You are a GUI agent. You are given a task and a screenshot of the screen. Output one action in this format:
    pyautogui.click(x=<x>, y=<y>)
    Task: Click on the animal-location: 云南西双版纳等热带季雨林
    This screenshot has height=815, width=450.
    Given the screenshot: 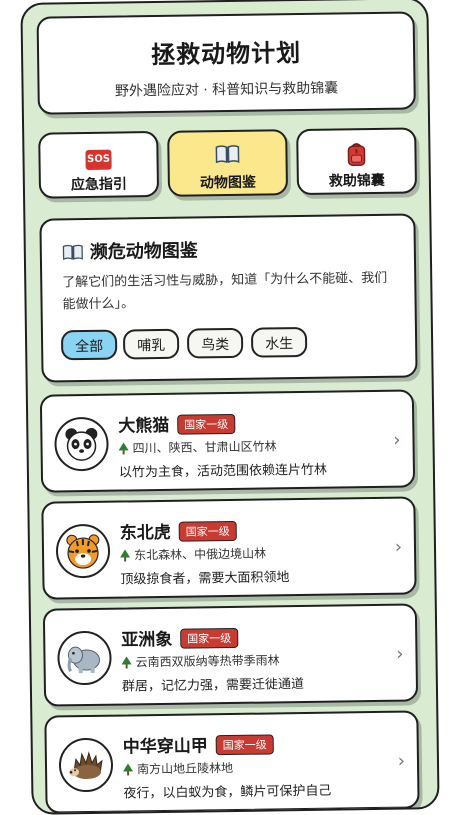 What is the action you would take?
    pyautogui.click(x=200, y=661)
    